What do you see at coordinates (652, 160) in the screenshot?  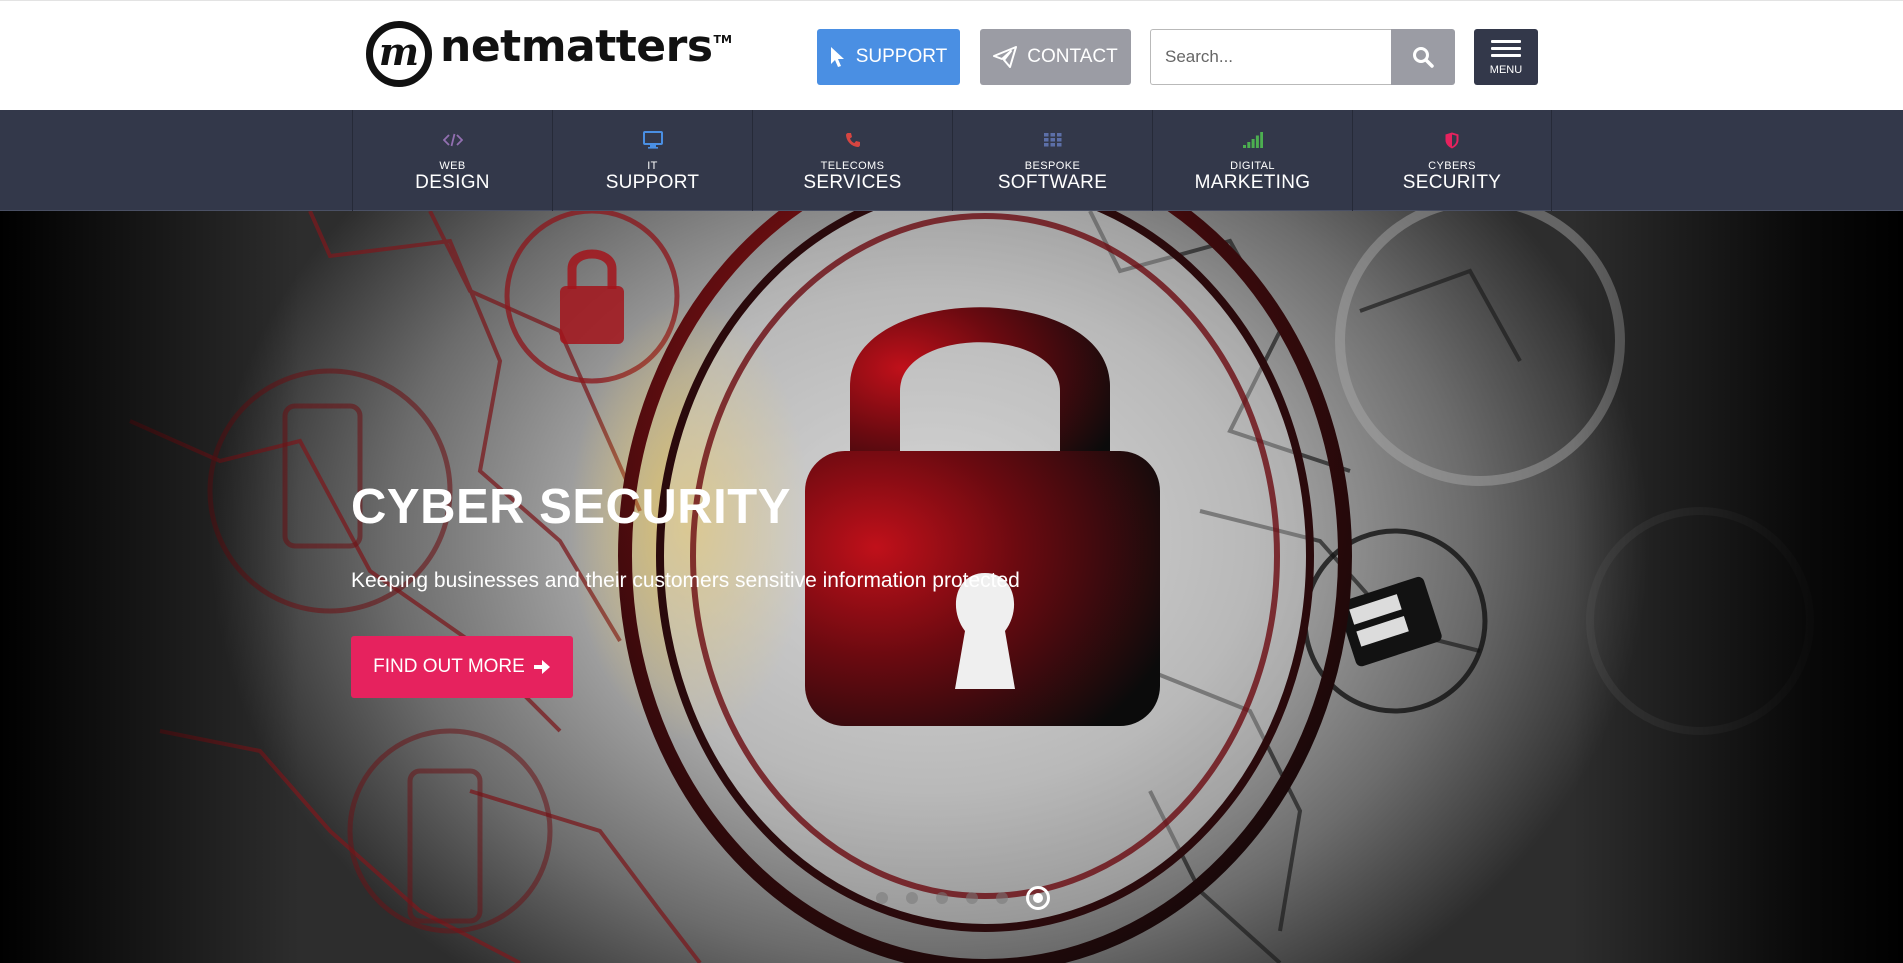 I see `nav-item-it-support: IT SUPPORT` at bounding box center [652, 160].